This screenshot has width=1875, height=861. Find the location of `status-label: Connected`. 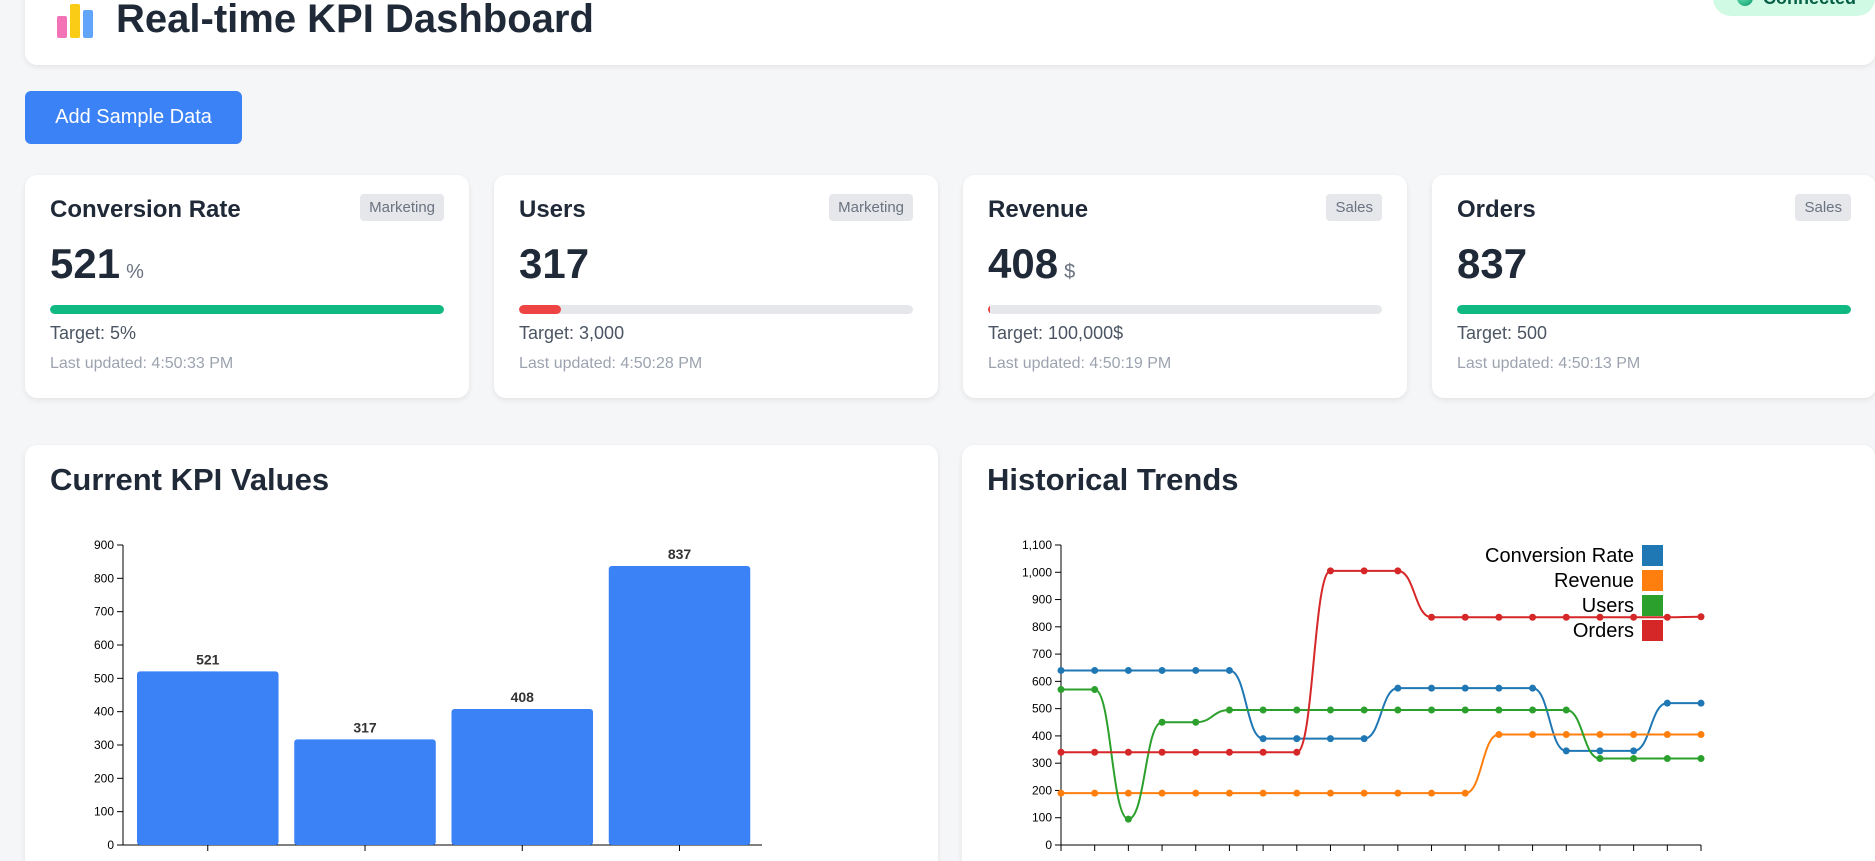

status-label: Connected is located at coordinates (1809, 4).